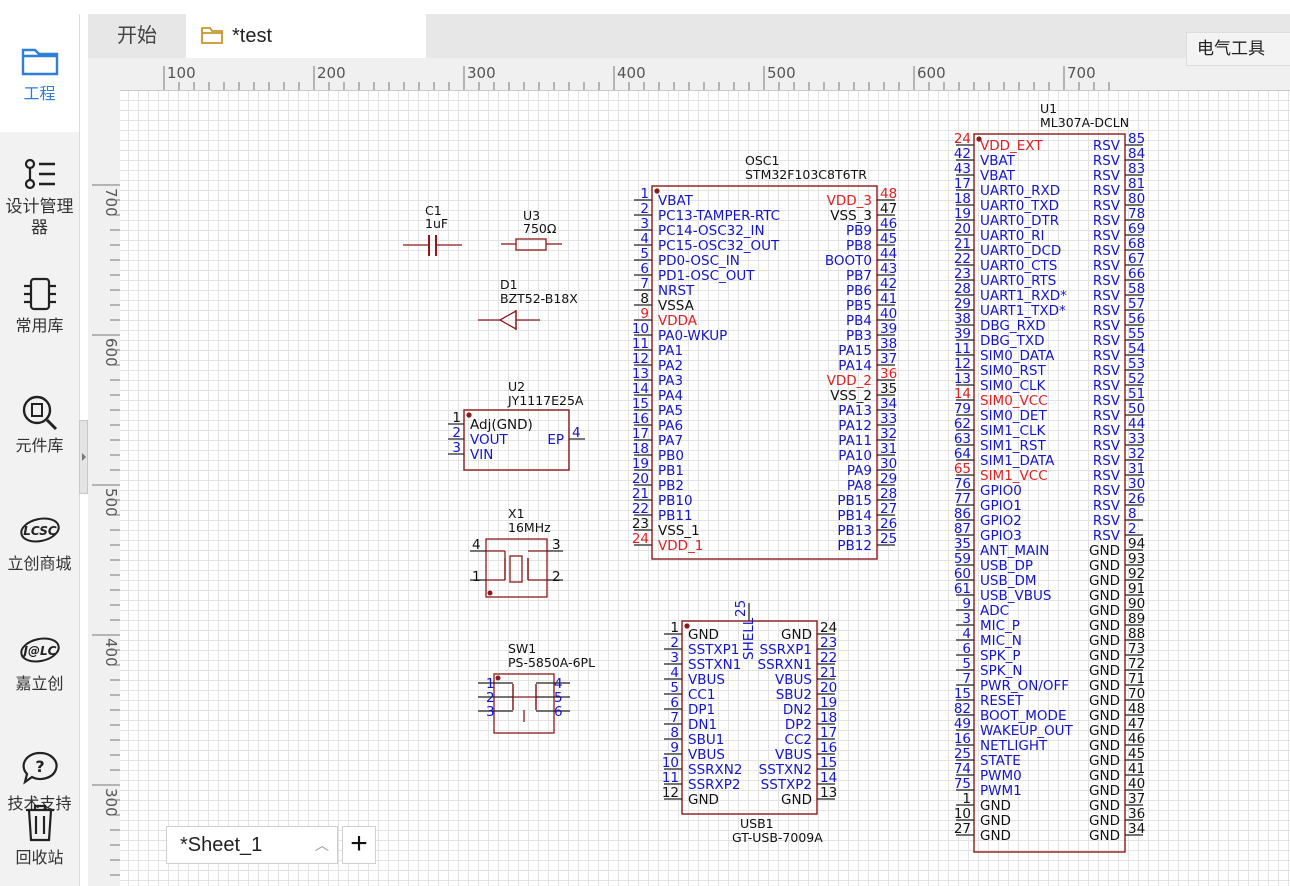  I want to click on sidebar-item-recycle-bin: 回收站, so click(39, 844).